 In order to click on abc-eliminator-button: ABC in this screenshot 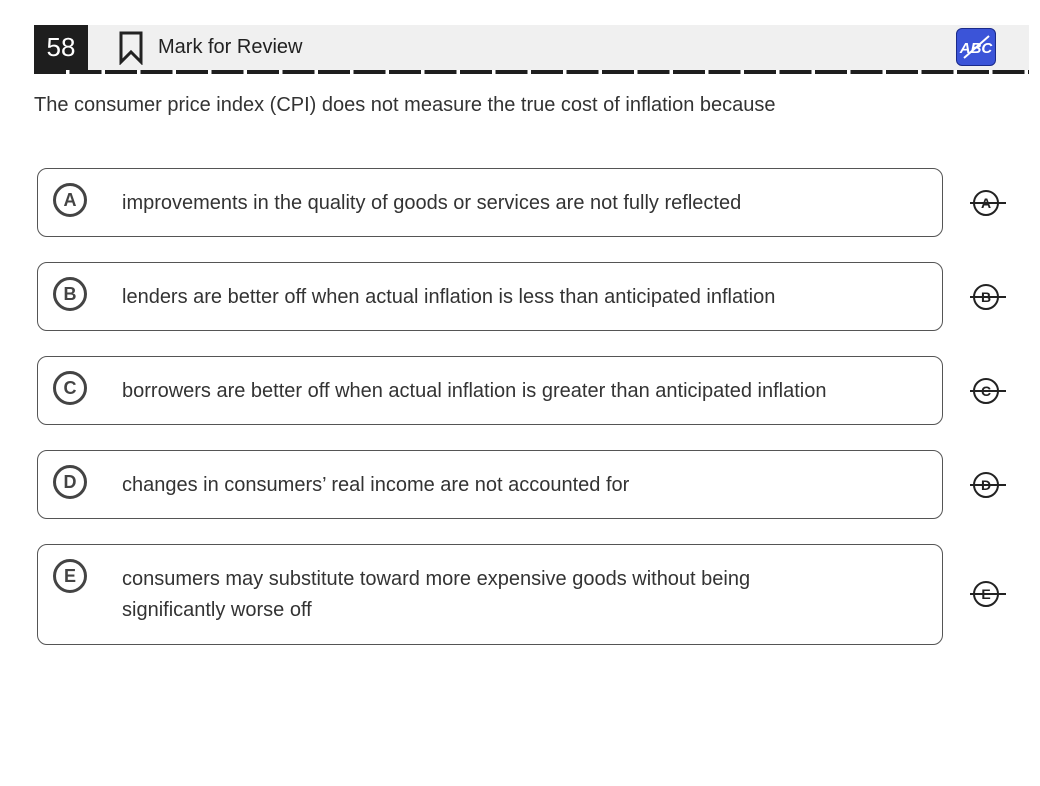, I will do `click(976, 47)`.